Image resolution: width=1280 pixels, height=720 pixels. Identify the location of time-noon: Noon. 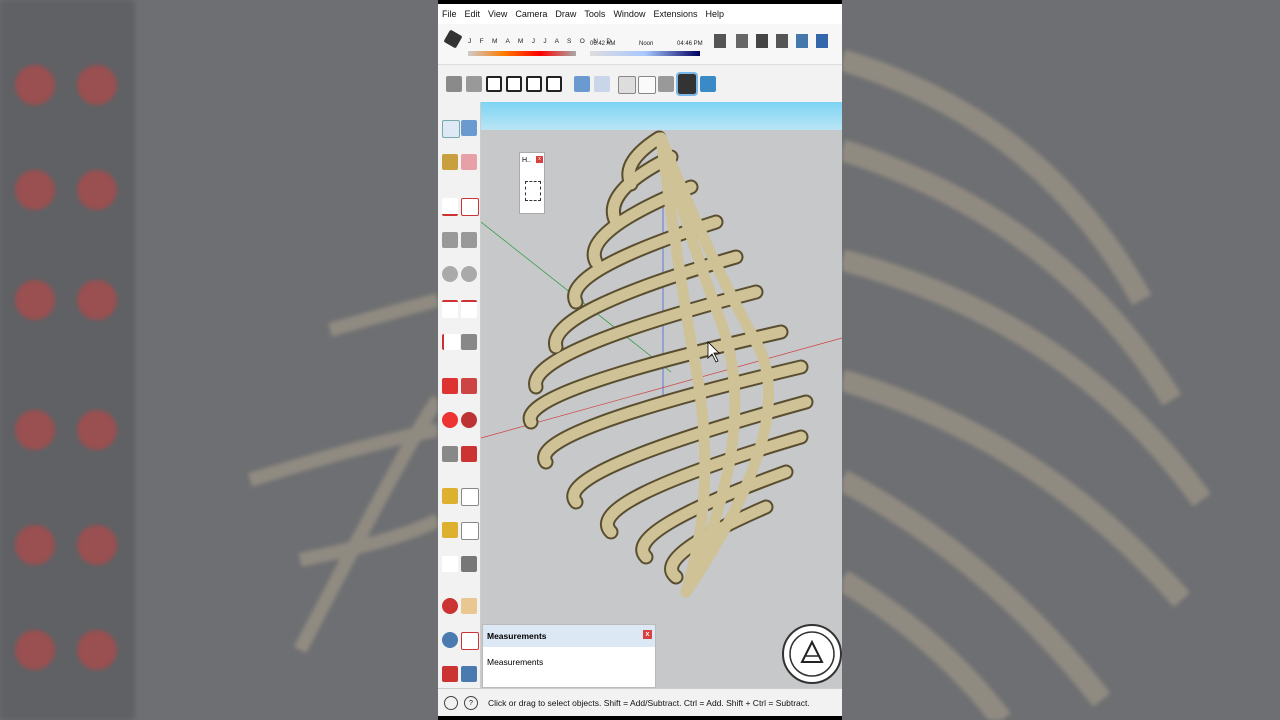
(646, 44).